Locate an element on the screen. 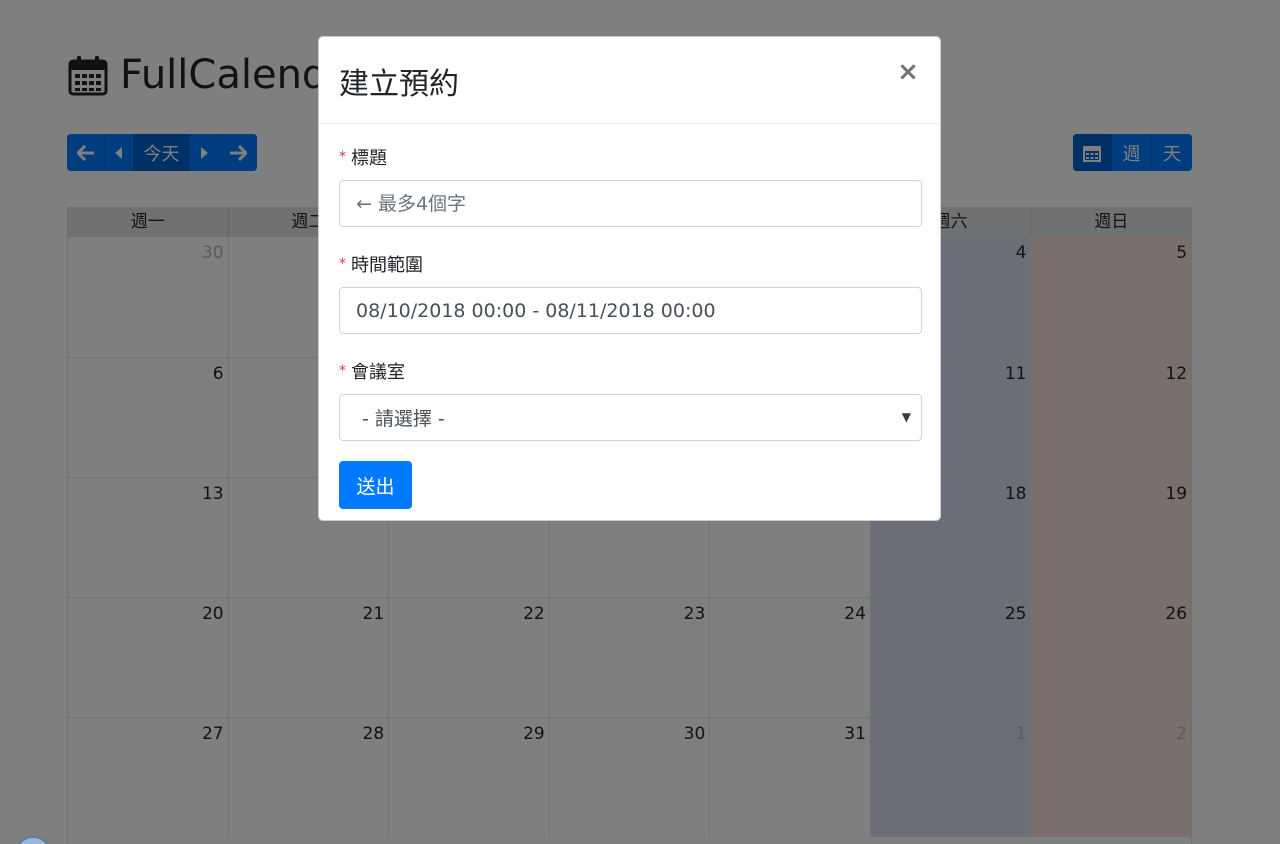 The image size is (1280, 844). room-field-label: * 會議室 is located at coordinates (629, 371).